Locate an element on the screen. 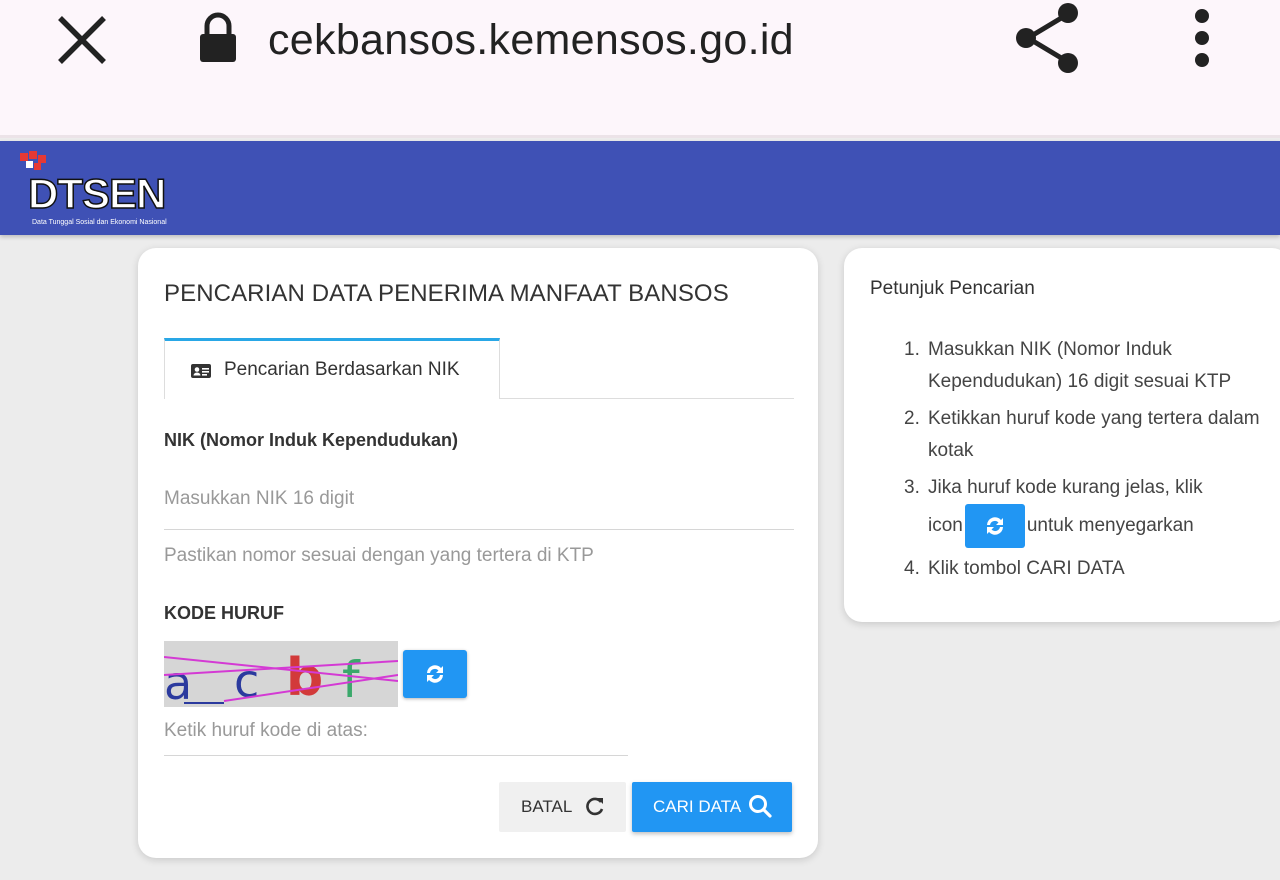  captcha-refresh-button is located at coordinates (435, 674).